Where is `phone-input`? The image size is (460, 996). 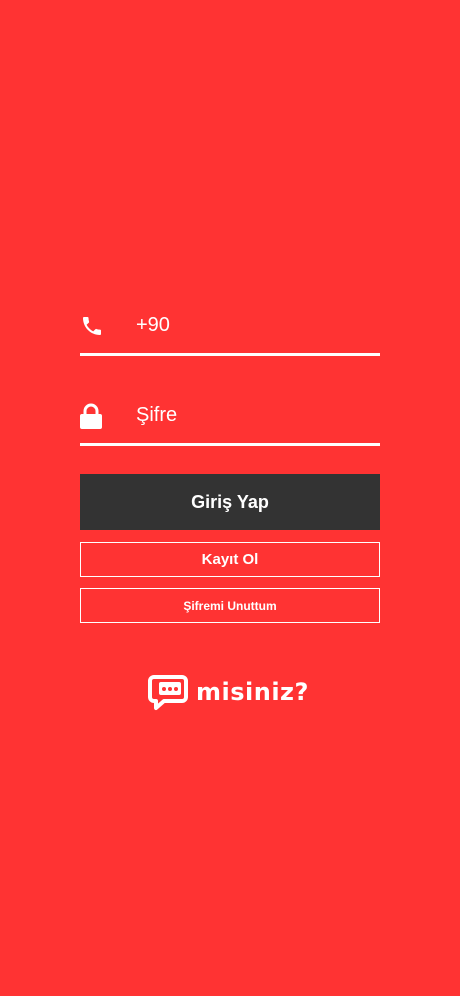
phone-input is located at coordinates (256, 325).